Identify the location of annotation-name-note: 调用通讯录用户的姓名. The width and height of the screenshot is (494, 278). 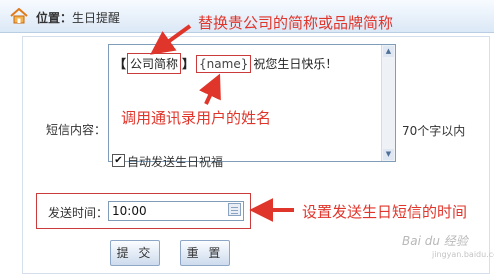
(196, 118).